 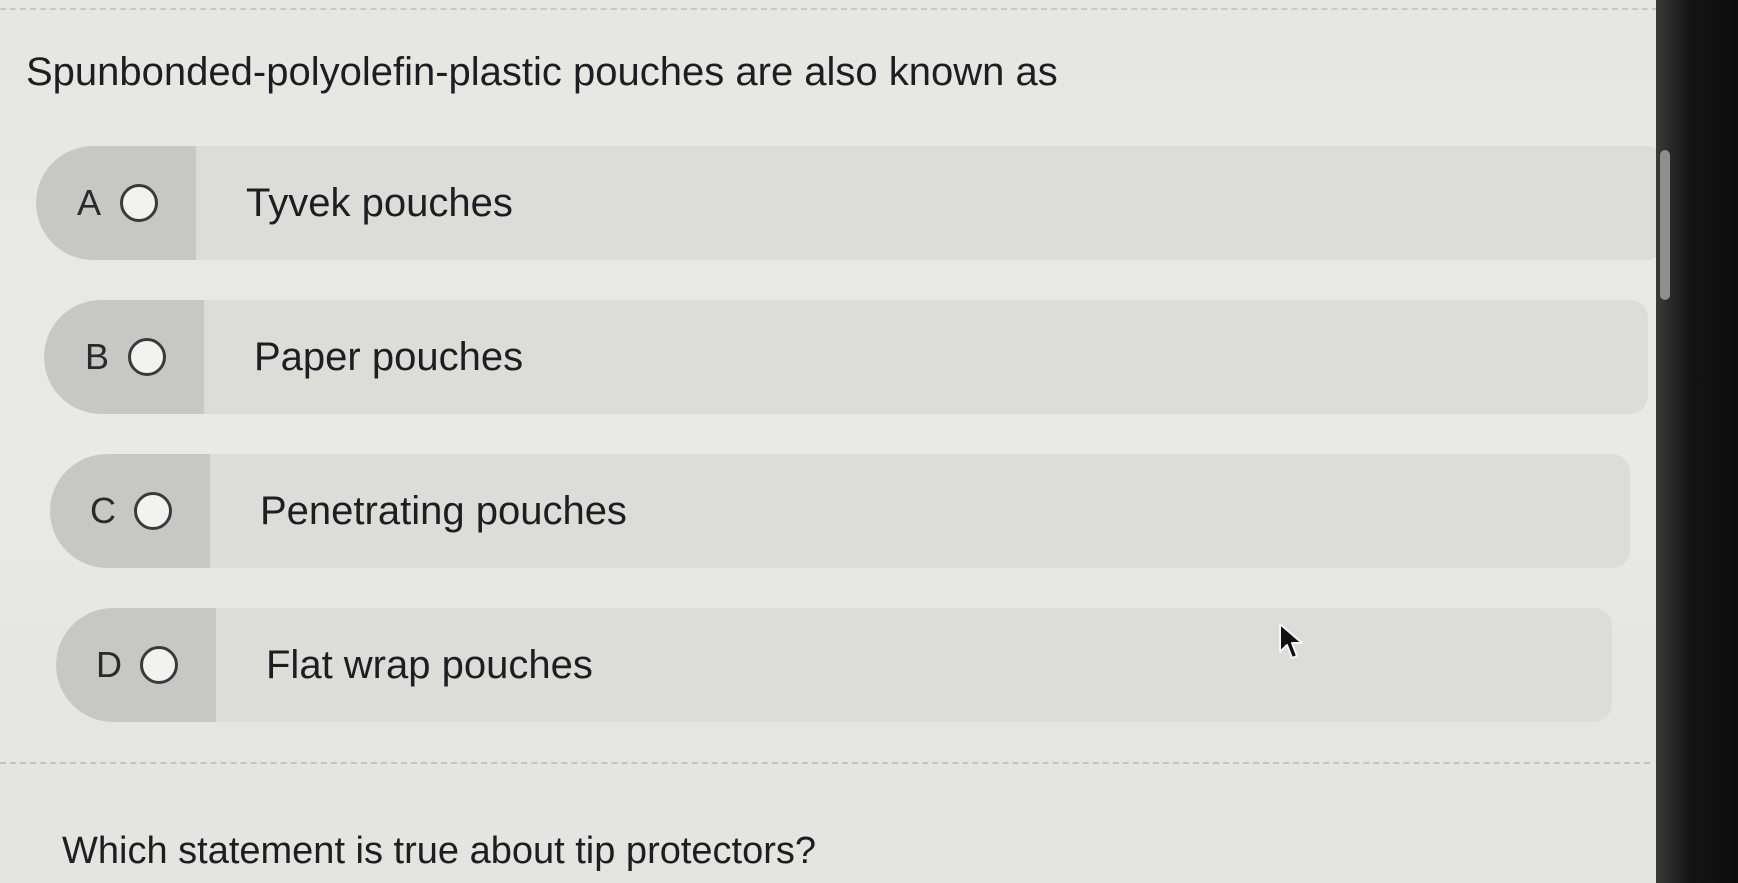 What do you see at coordinates (825, 763) in the screenshot?
I see `question-divider` at bounding box center [825, 763].